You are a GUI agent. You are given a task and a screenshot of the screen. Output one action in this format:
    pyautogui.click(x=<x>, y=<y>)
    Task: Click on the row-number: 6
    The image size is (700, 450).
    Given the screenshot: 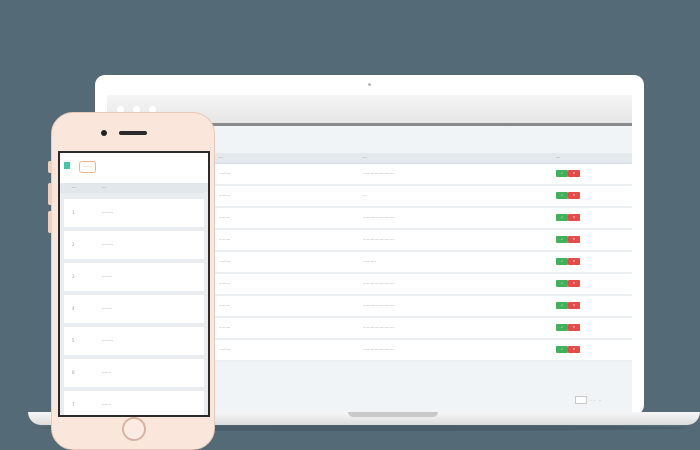 What is the action you would take?
    pyautogui.click(x=73, y=372)
    